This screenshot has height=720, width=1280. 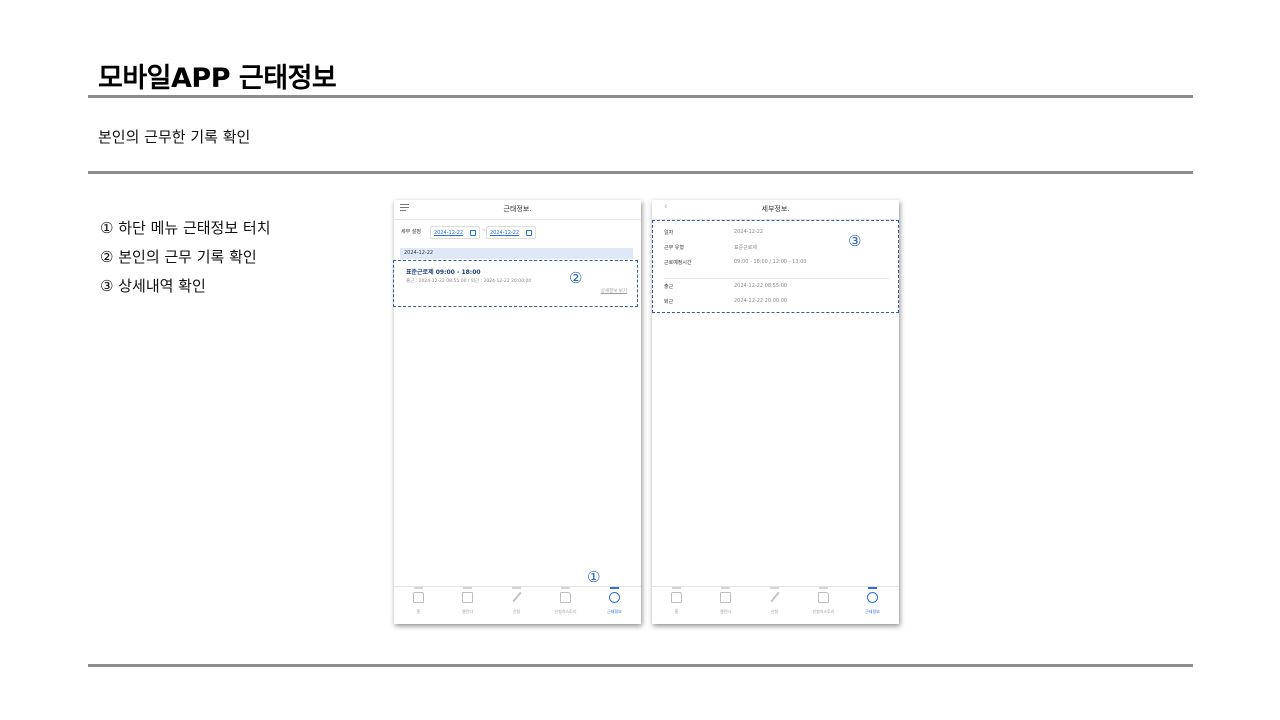 I want to click on marker-3: ③, so click(x=855, y=241).